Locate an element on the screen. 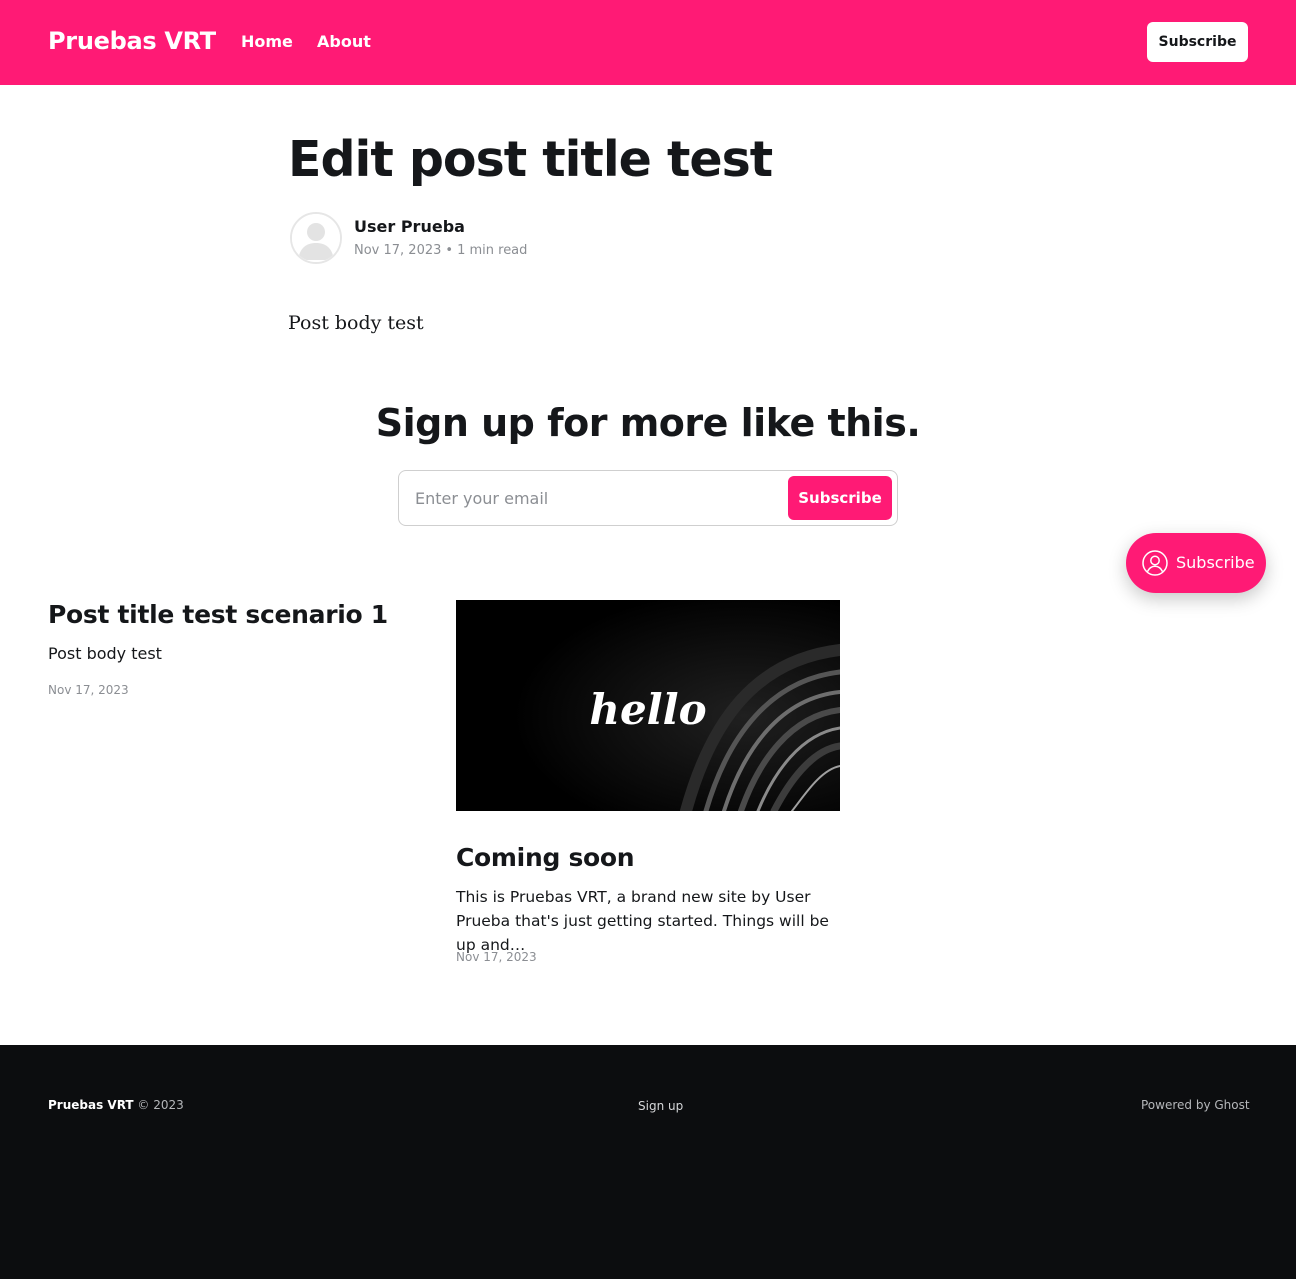  author-name-link: User Prueba is located at coordinates (409, 227).